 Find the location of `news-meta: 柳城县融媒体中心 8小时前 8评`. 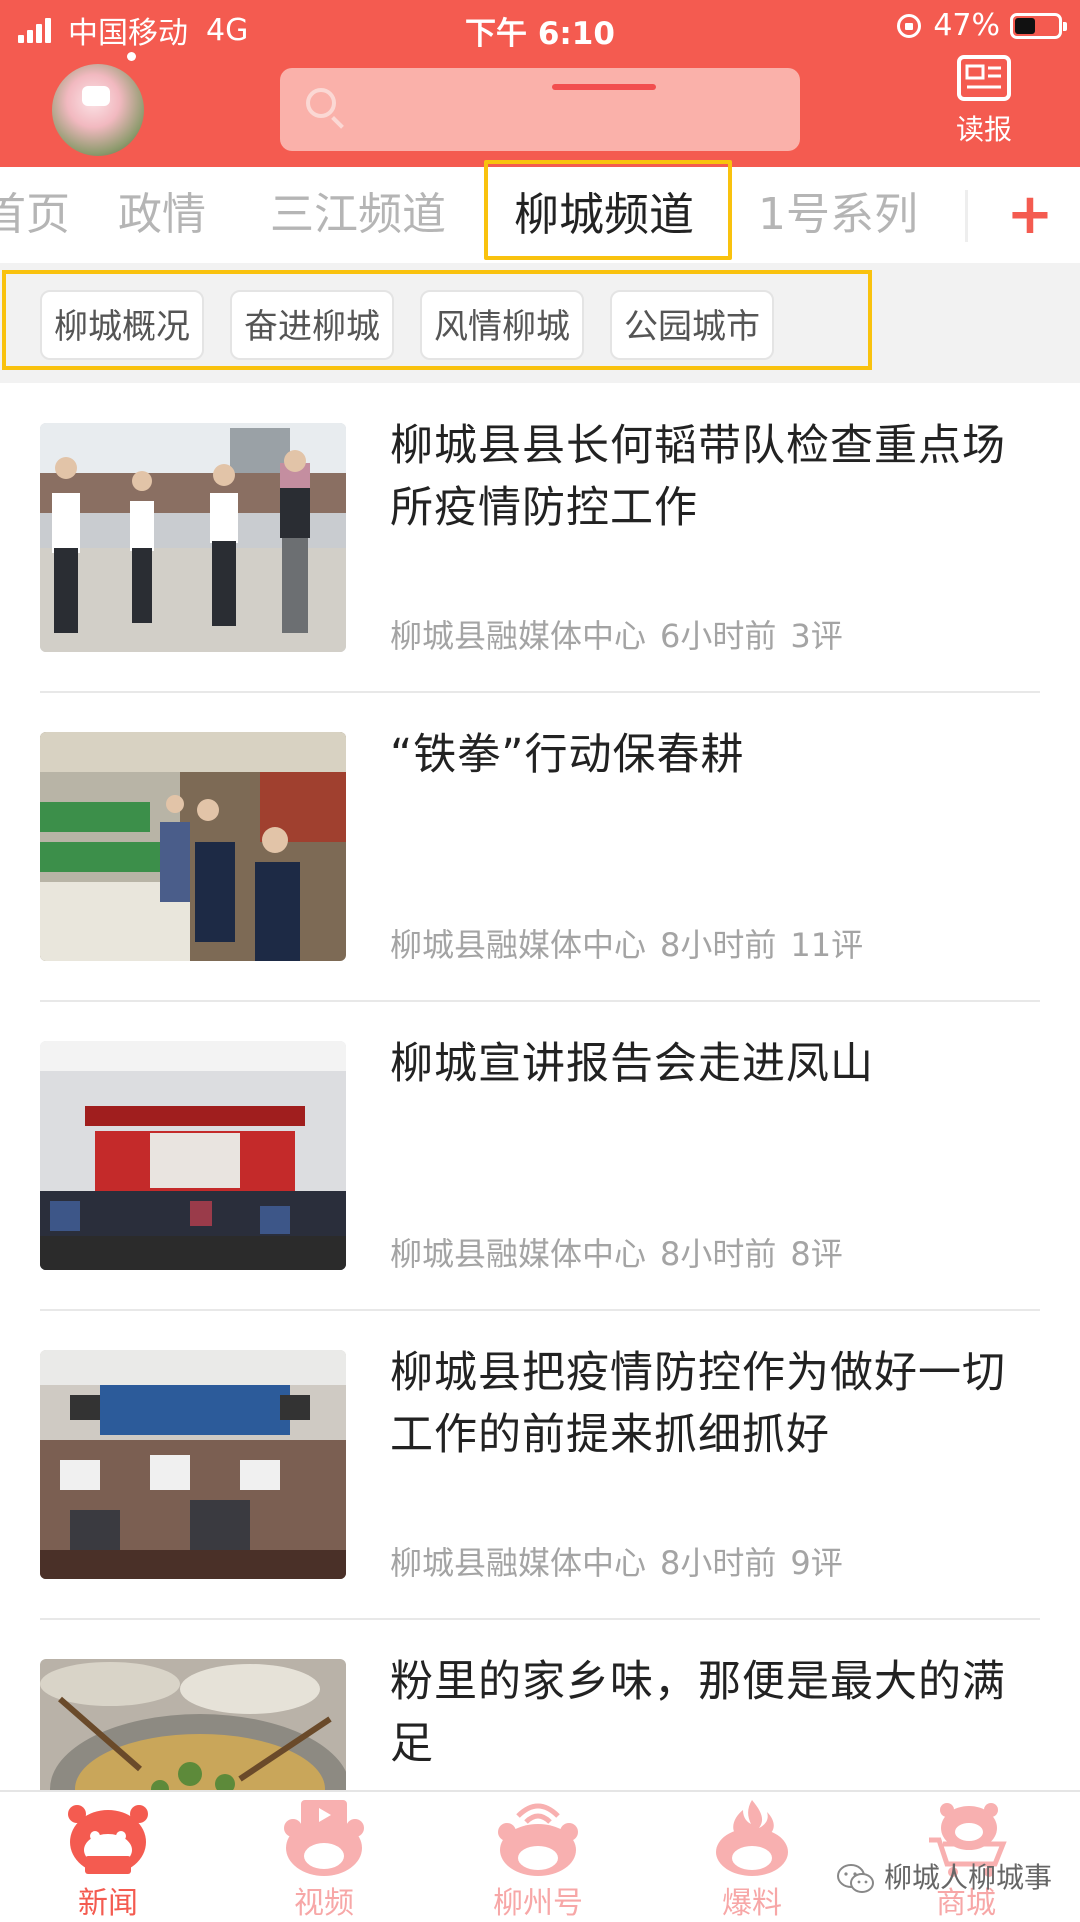

news-meta: 柳城县融媒体中心 8小时前 8评 is located at coordinates (623, 1252).